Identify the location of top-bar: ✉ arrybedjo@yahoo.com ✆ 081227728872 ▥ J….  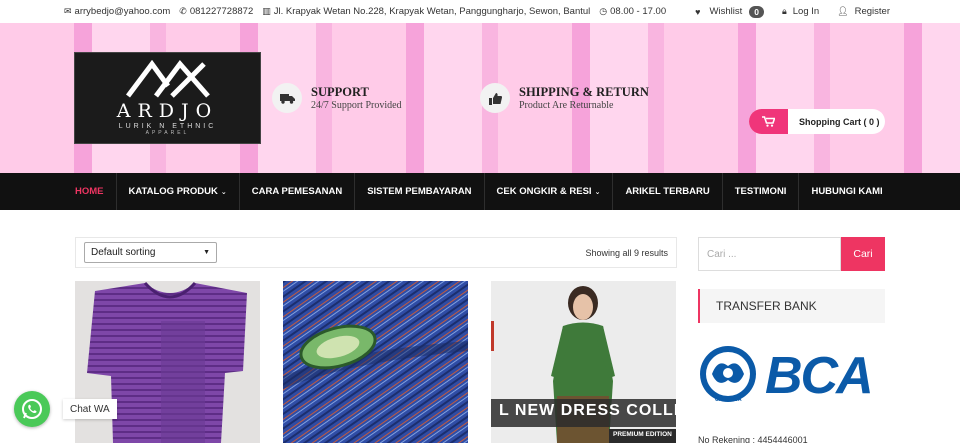
(480, 11).